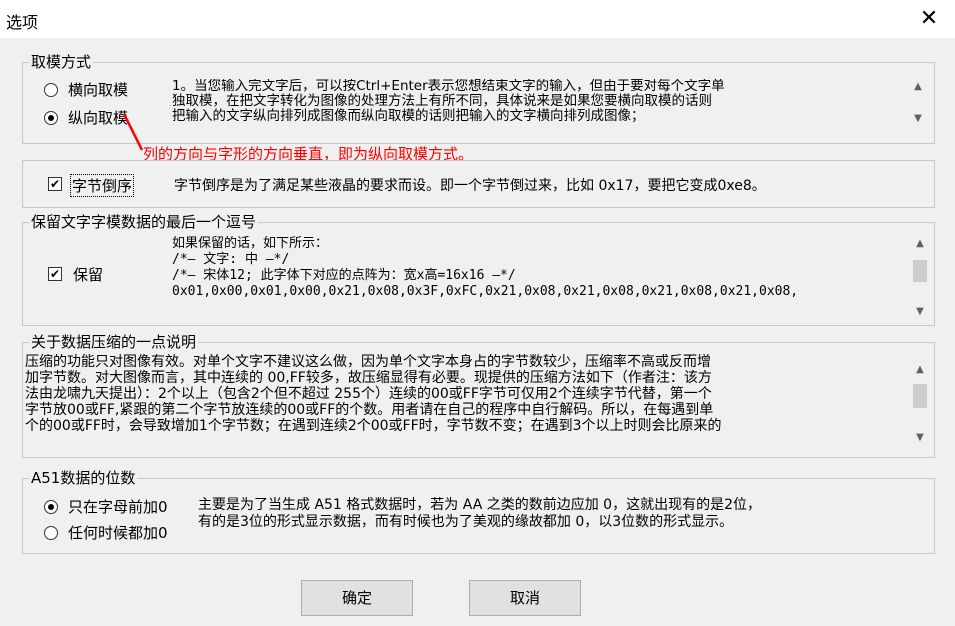 This screenshot has width=955, height=626. Describe the element at coordinates (51, 533) in the screenshot. I see `radio-always` at that location.